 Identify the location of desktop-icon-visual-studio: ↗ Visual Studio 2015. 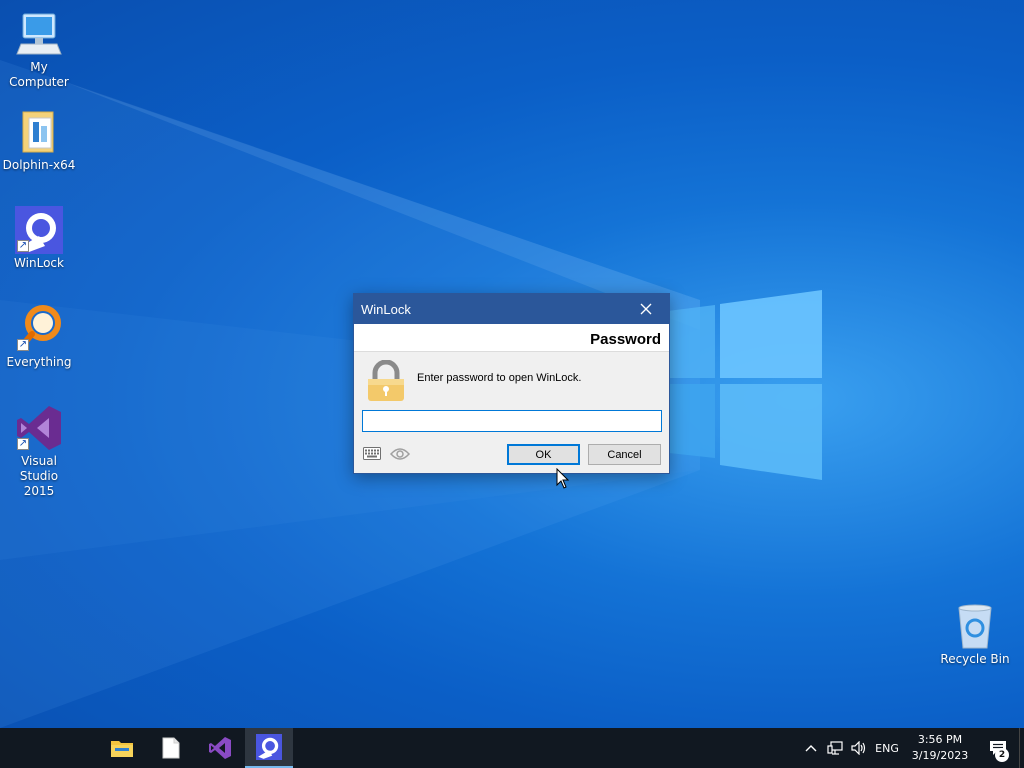
(39, 451).